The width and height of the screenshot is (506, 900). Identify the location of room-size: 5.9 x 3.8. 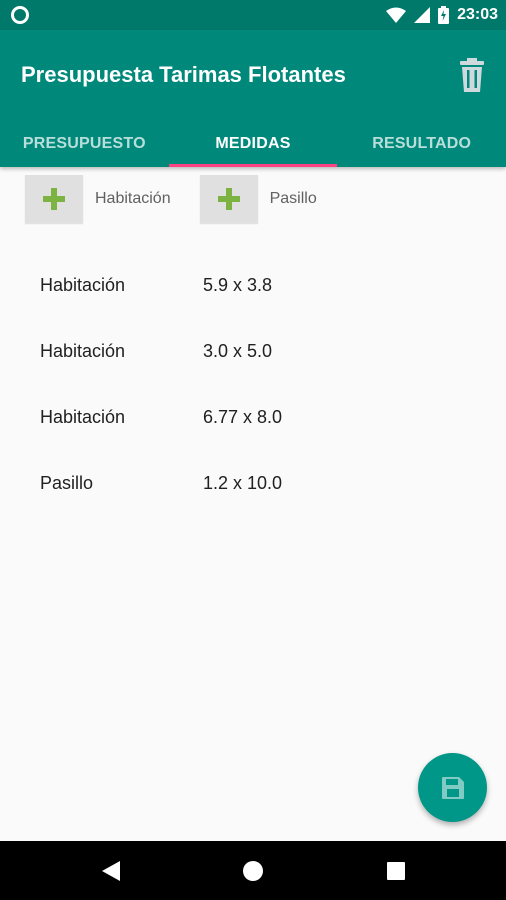
(238, 284).